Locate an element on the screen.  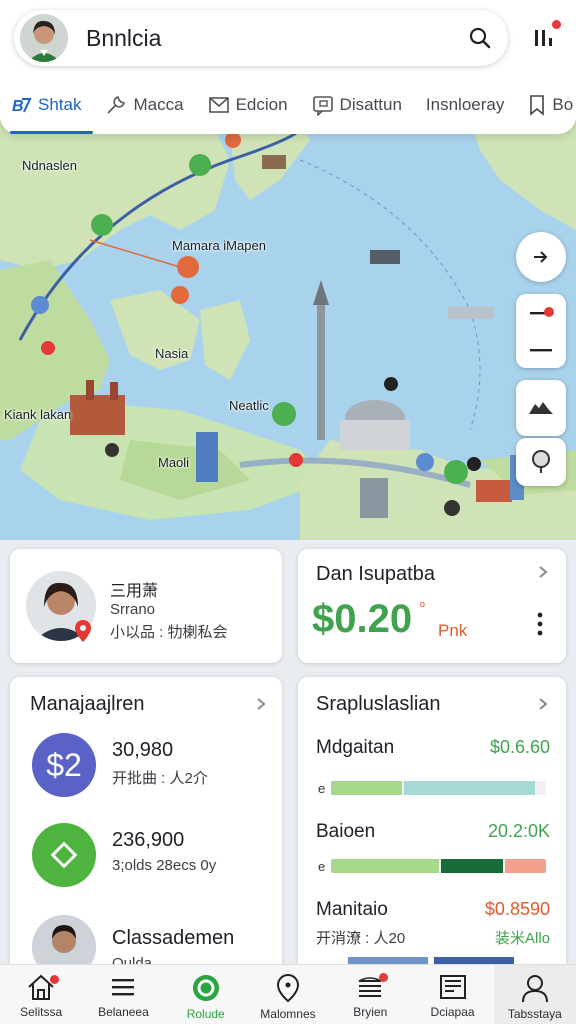
tab-label: Edcion is located at coordinates (261, 104).